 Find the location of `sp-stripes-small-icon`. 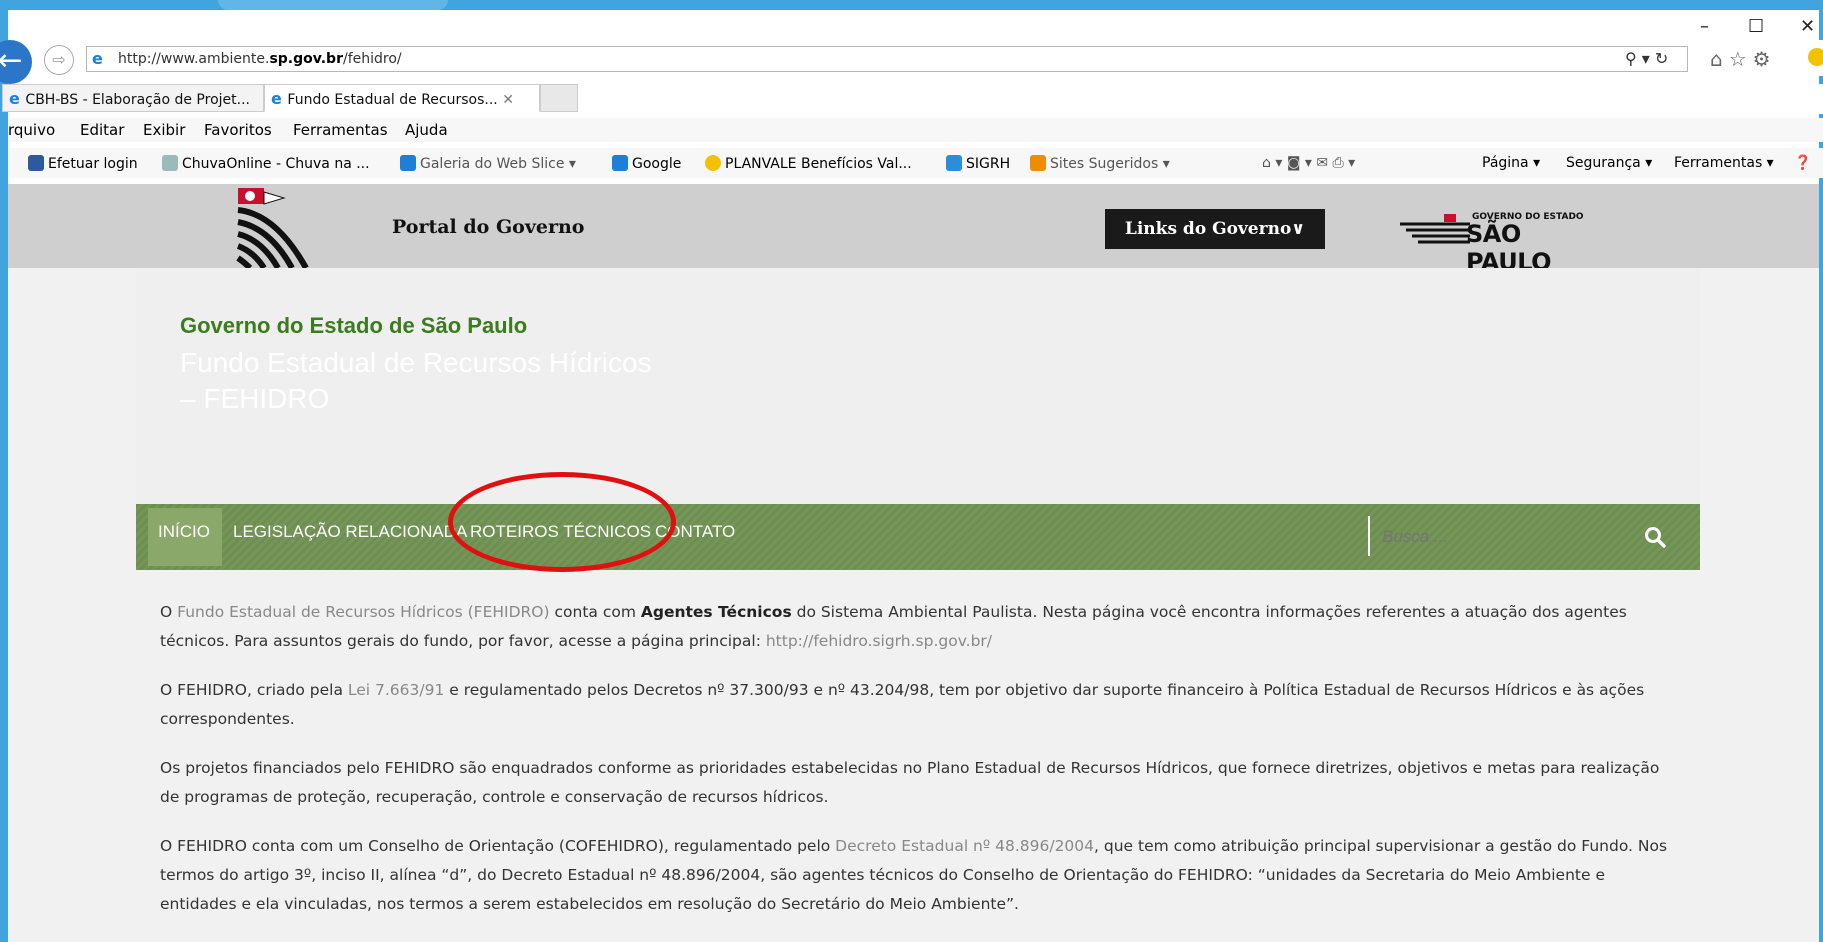

sp-stripes-small-icon is located at coordinates (1435, 229).